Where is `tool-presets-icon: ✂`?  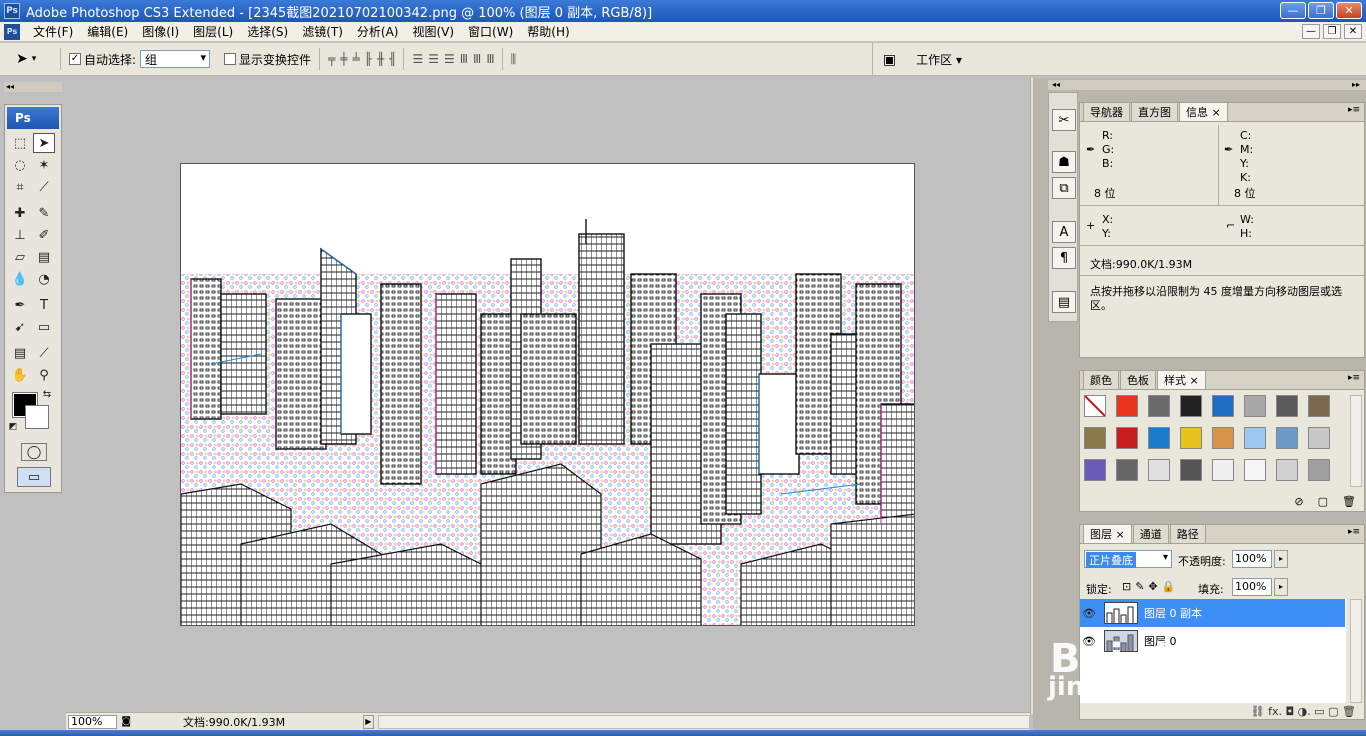 tool-presets-icon: ✂ is located at coordinates (1064, 120).